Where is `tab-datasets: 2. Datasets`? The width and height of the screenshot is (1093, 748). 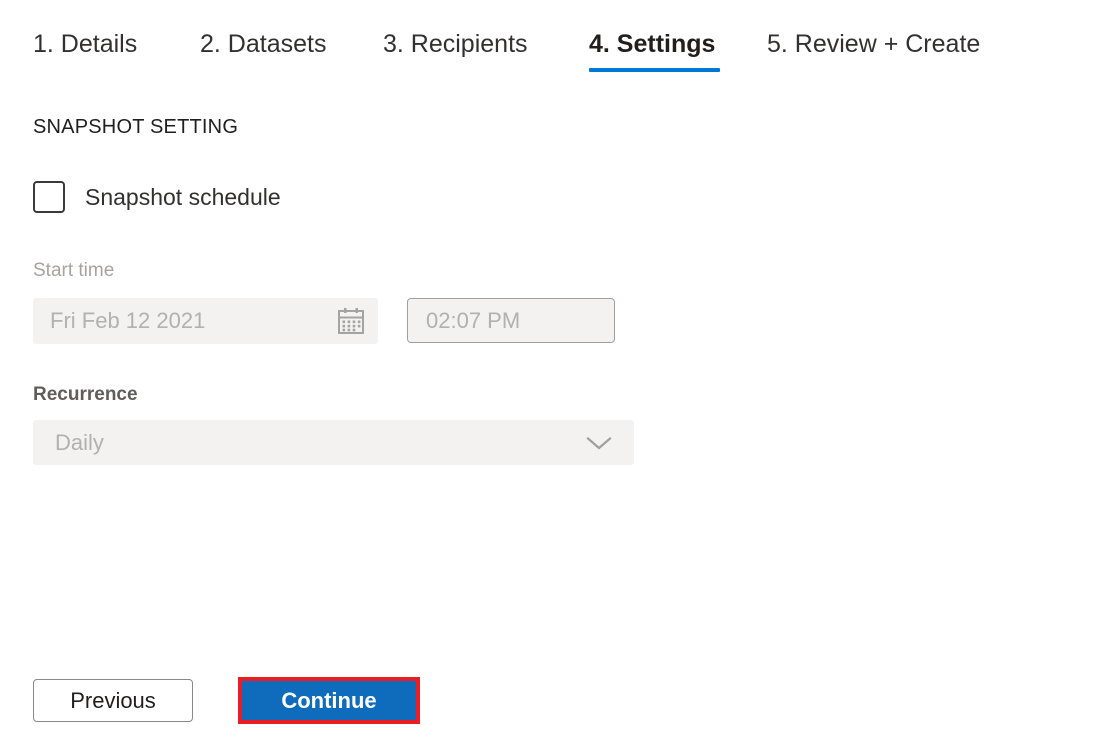 tab-datasets: 2. Datasets is located at coordinates (263, 44).